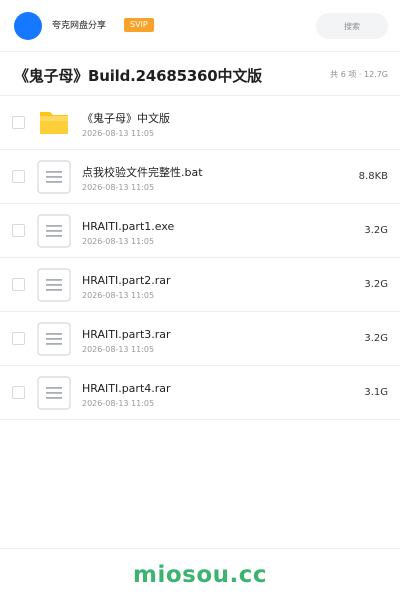 Image resolution: width=400 pixels, height=600 pixels. I want to click on watermark: miosou.cc, so click(200, 574).